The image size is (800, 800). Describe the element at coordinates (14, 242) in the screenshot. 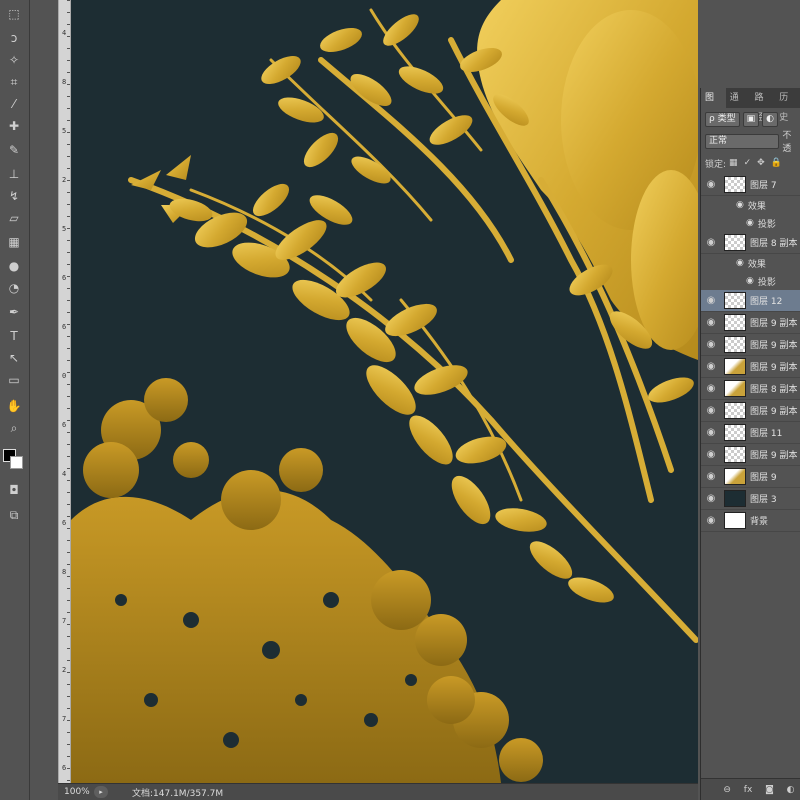

I see `gradient-tool-icon: ▦` at that location.